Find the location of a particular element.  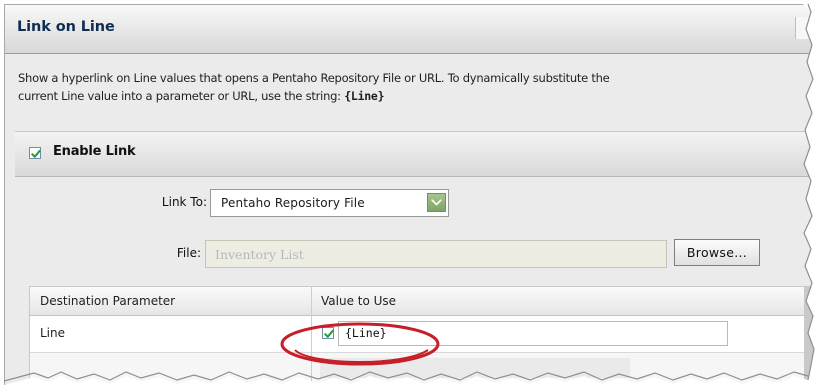

enable-link-checkbox is located at coordinates (35, 153).